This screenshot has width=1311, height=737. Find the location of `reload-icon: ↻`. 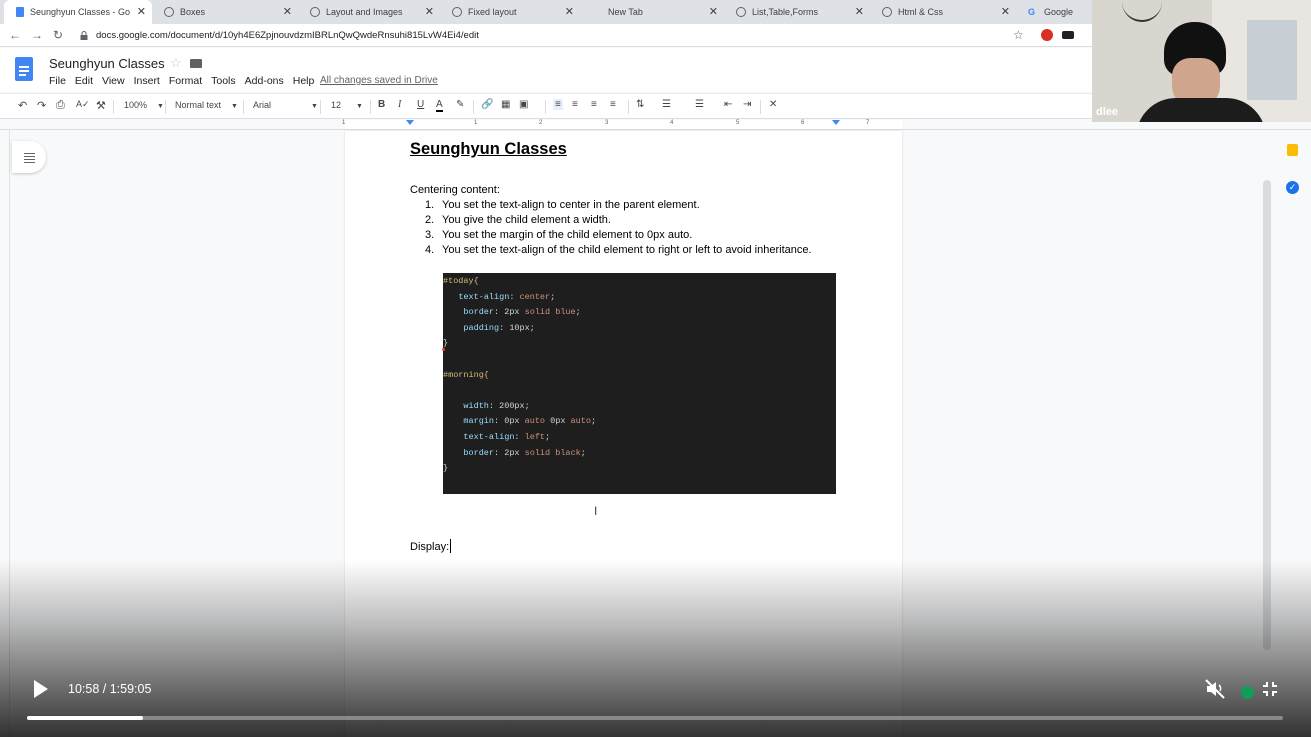

reload-icon: ↻ is located at coordinates (58, 35).